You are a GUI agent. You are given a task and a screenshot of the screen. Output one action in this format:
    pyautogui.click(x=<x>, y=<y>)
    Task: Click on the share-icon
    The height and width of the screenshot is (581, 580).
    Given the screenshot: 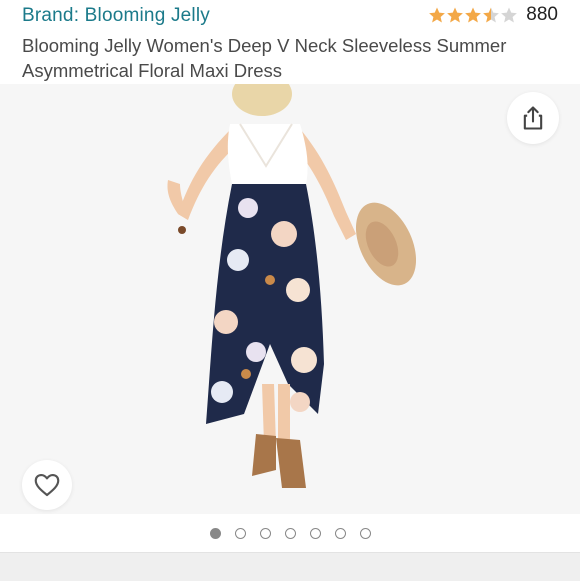 What is the action you would take?
    pyautogui.click(x=533, y=118)
    